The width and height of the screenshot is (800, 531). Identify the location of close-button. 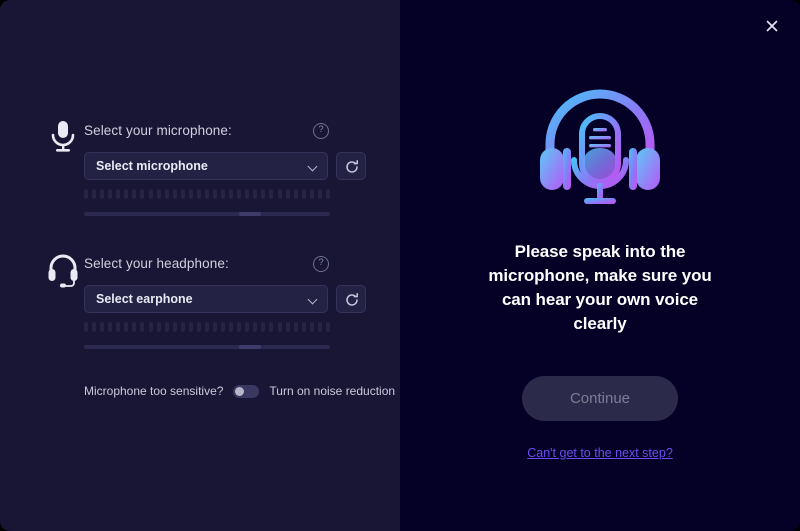
(772, 26).